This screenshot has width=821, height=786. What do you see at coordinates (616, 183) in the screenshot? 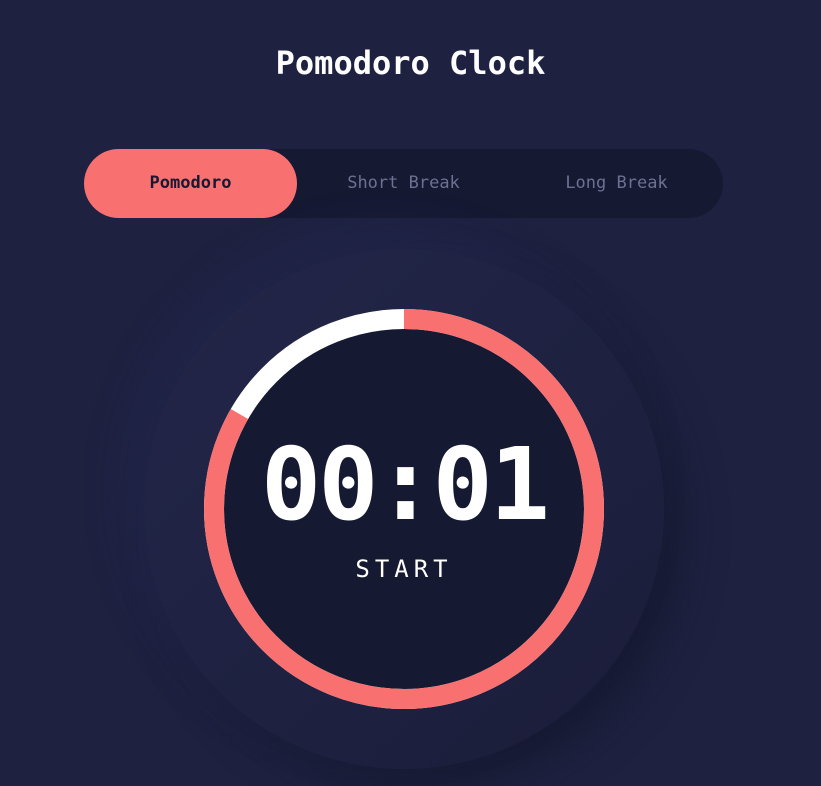
I see `tab-long-break: Long Break` at bounding box center [616, 183].